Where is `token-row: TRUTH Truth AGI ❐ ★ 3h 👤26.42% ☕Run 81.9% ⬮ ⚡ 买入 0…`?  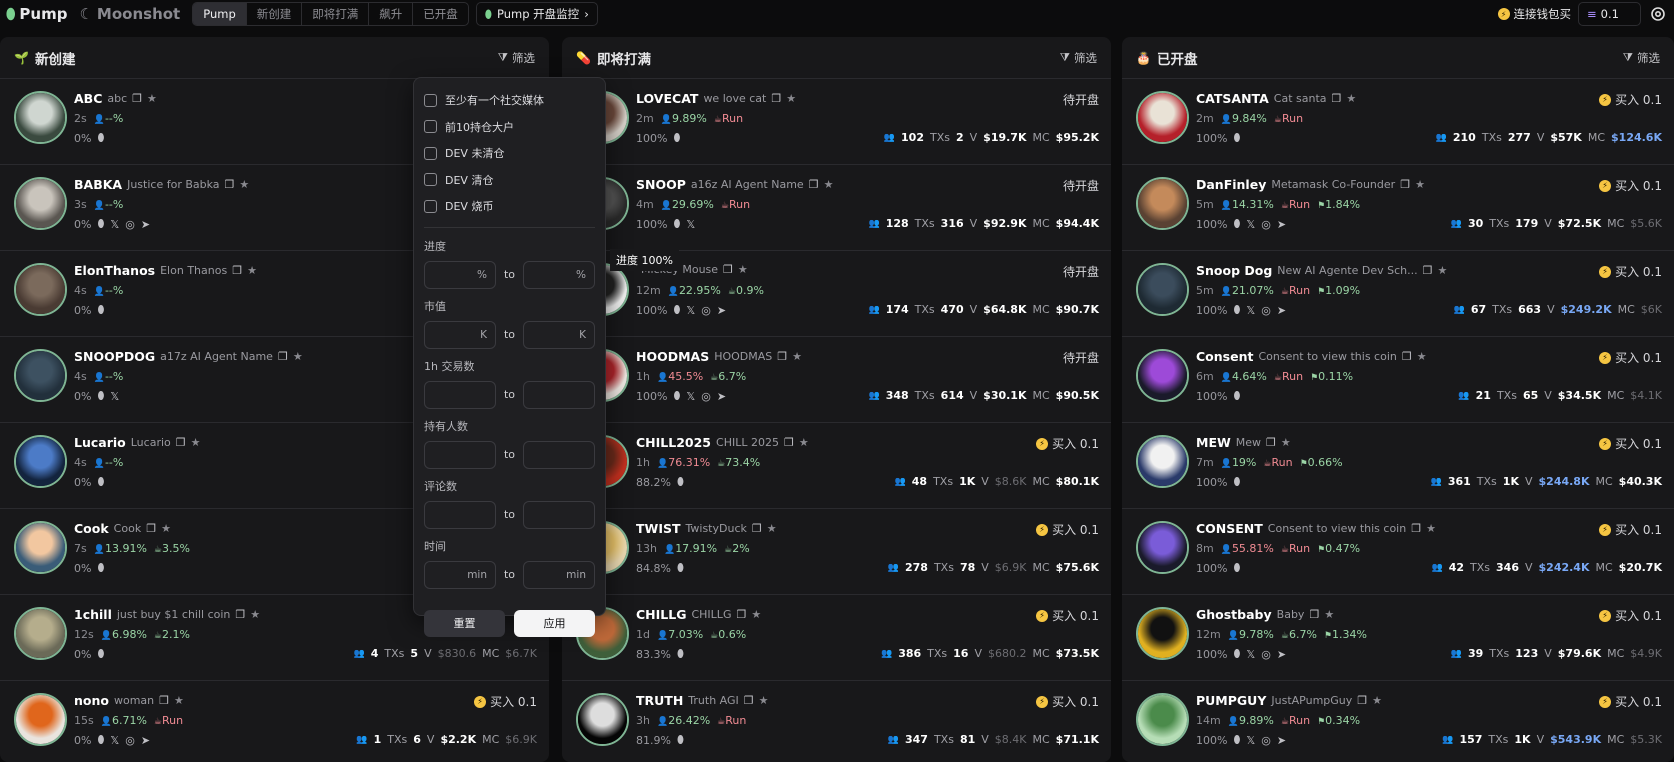 token-row: TRUTH Truth AGI ❐ ★ 3h 👤26.42% ☕Run 81.9% ⬮ ⚡ 买入 0… is located at coordinates (836, 721).